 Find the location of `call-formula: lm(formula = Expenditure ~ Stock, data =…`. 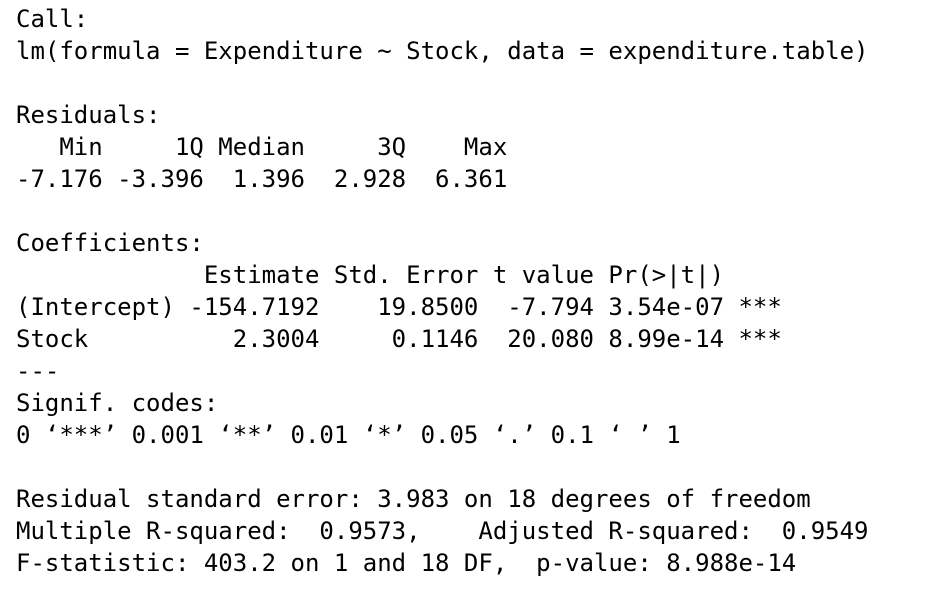

call-formula: lm(formula = Expenditure ~ Stock, data =… is located at coordinates (442, 51).